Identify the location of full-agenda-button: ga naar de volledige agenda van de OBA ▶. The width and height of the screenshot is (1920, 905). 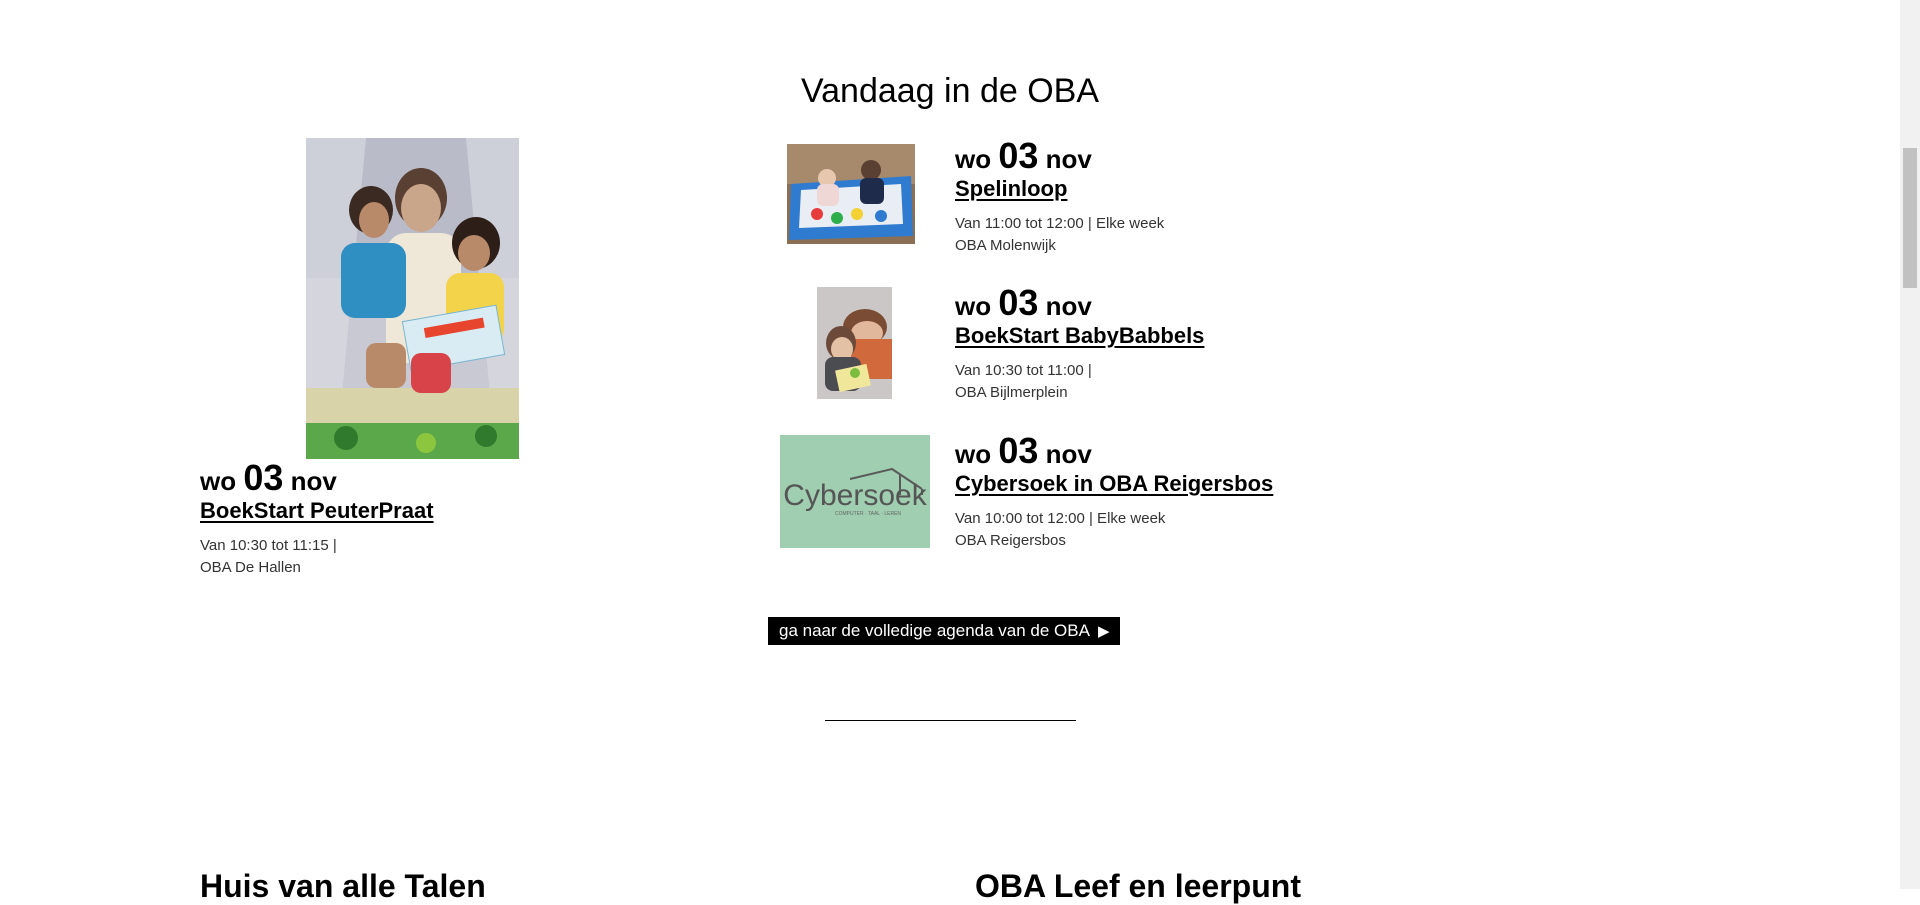
(944, 631).